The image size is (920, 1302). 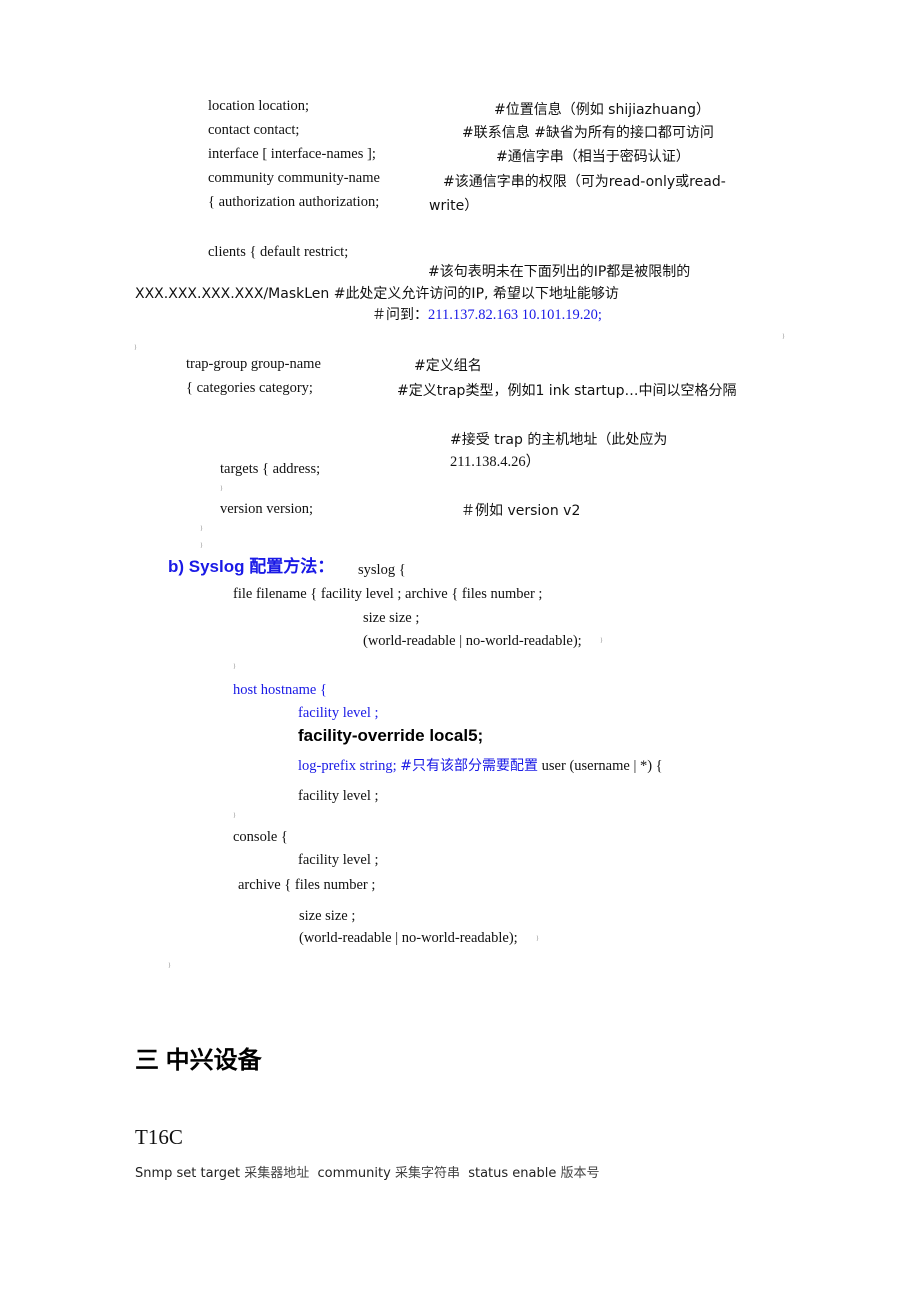 I want to click on code-readable: (world-readable | no-world-readable);, so click(x=472, y=641).